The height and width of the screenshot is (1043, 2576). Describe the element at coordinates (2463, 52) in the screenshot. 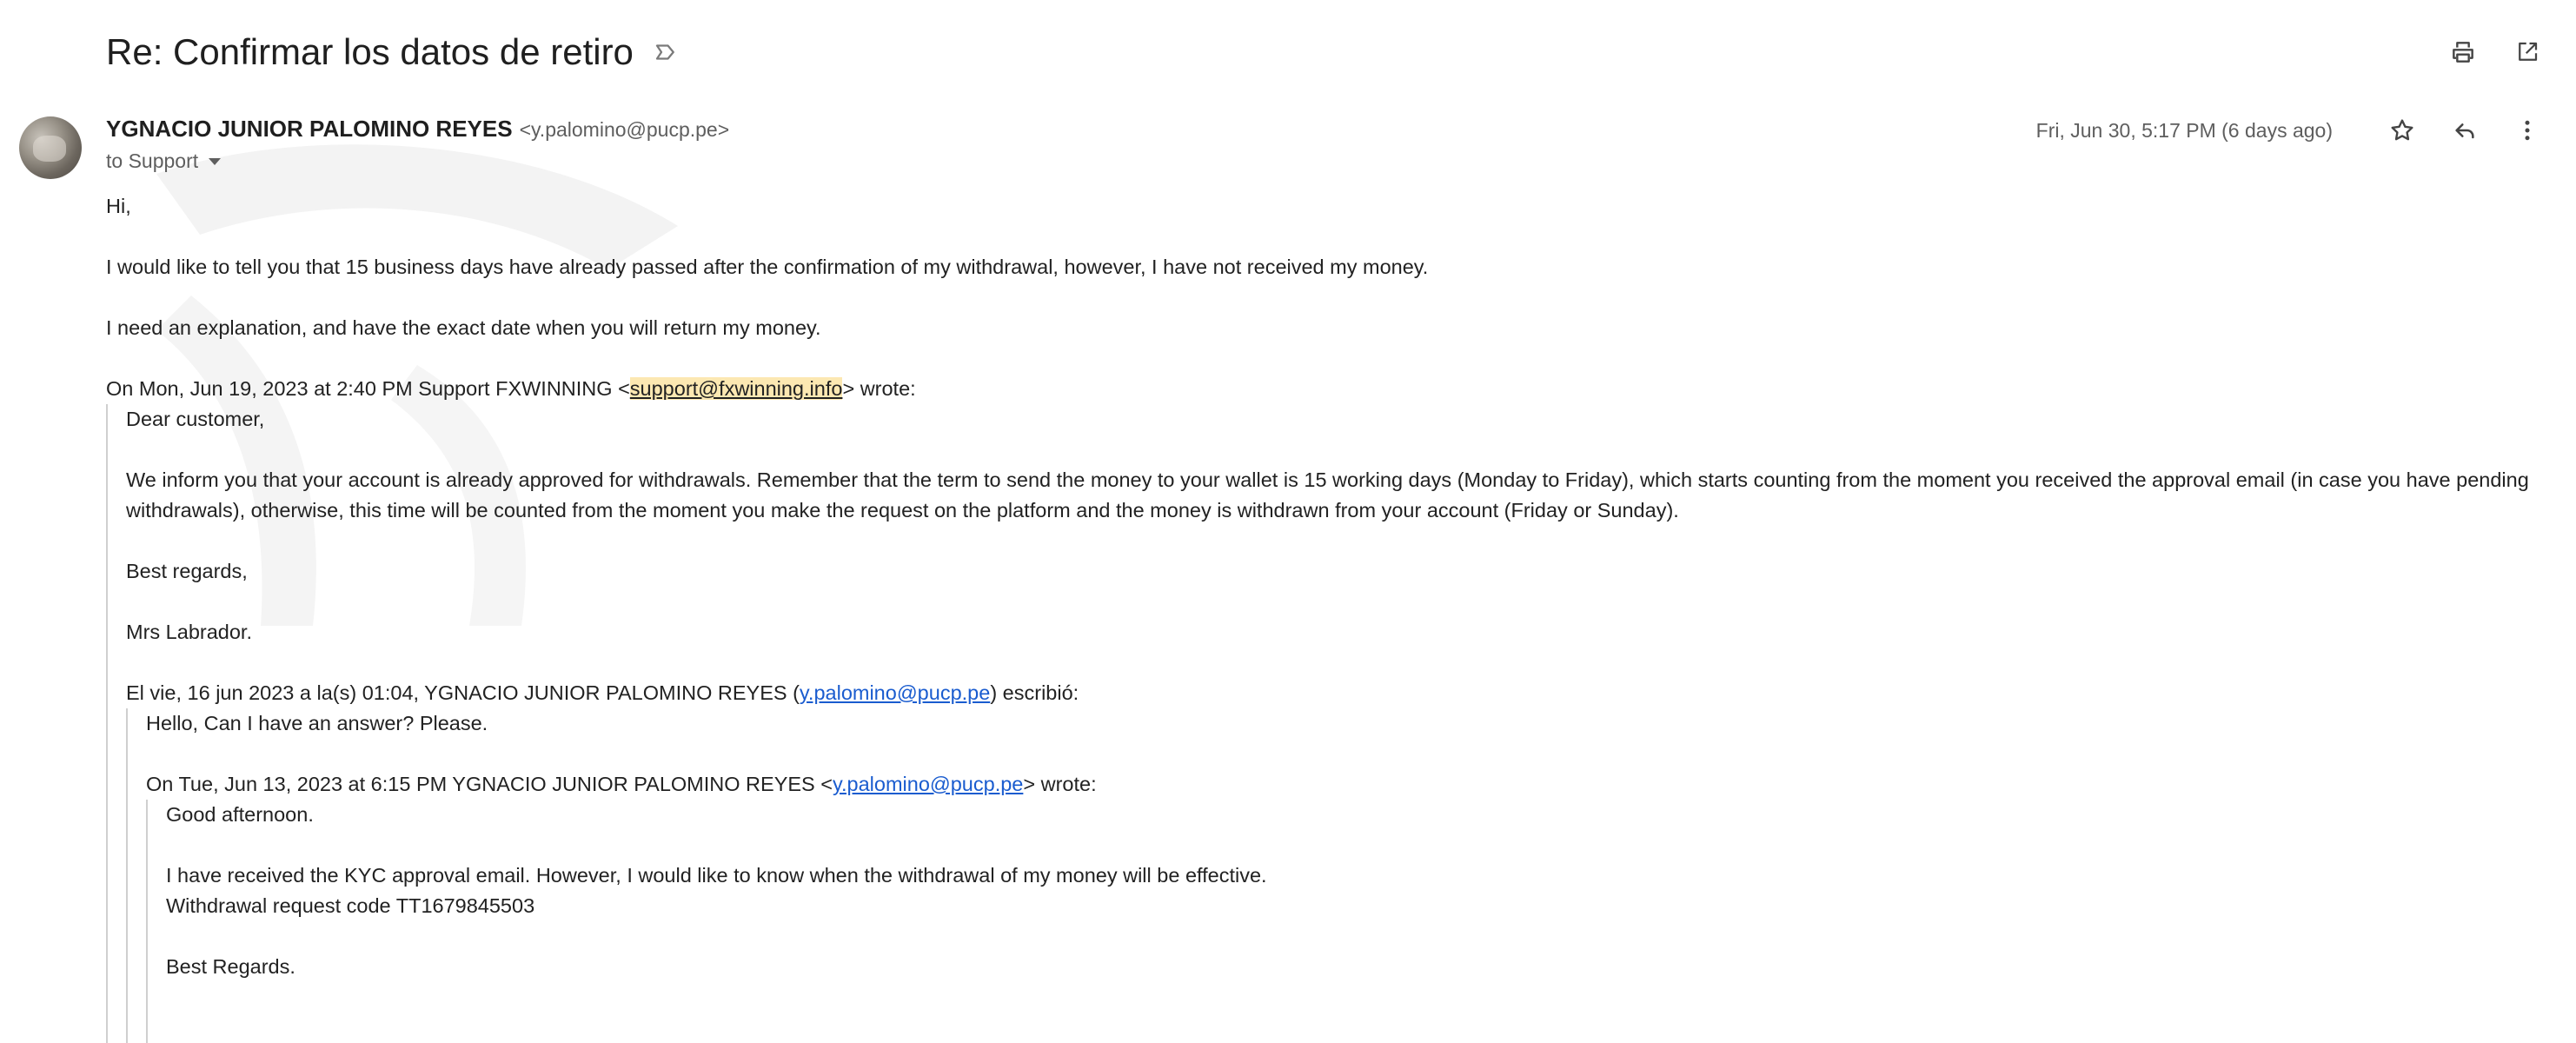

I see `print-icon` at that location.